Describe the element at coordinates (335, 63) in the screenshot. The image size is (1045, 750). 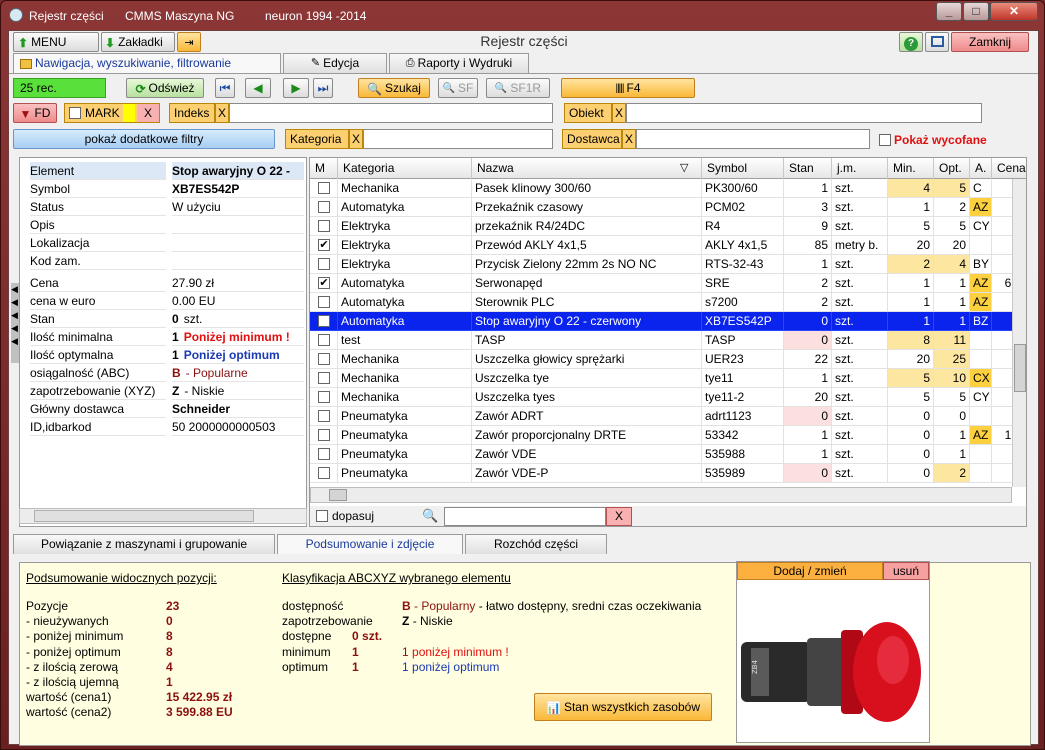
I see `tab-edit: ✎ Edycja` at that location.